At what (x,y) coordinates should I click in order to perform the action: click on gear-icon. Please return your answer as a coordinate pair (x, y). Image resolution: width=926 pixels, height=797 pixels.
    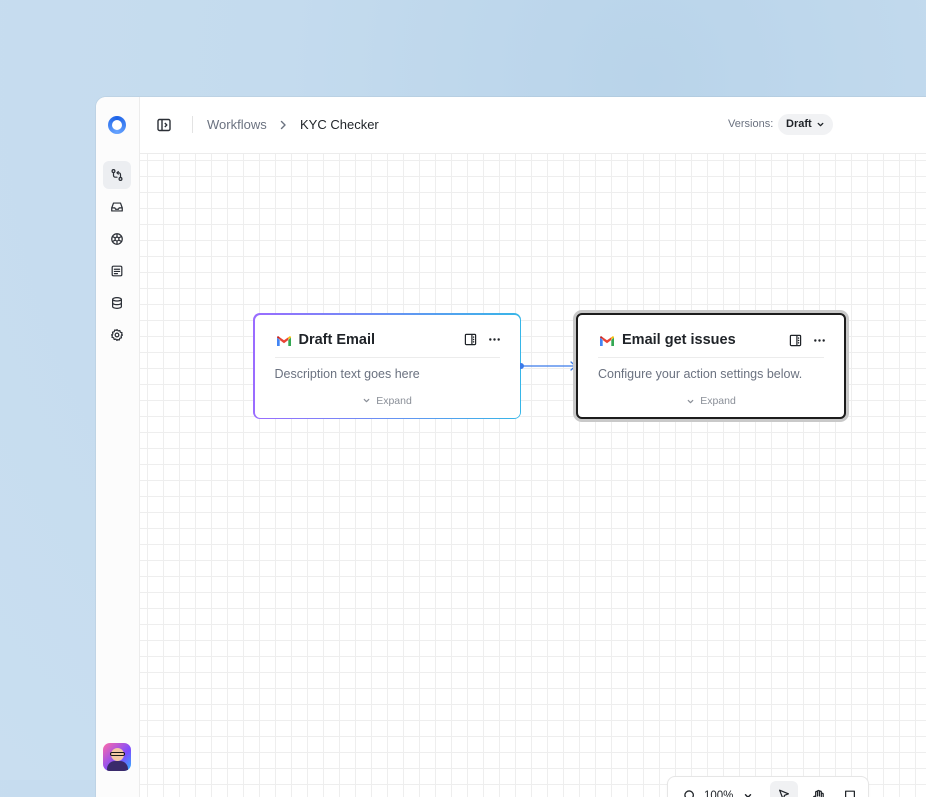
    Looking at the image, I should click on (117, 335).